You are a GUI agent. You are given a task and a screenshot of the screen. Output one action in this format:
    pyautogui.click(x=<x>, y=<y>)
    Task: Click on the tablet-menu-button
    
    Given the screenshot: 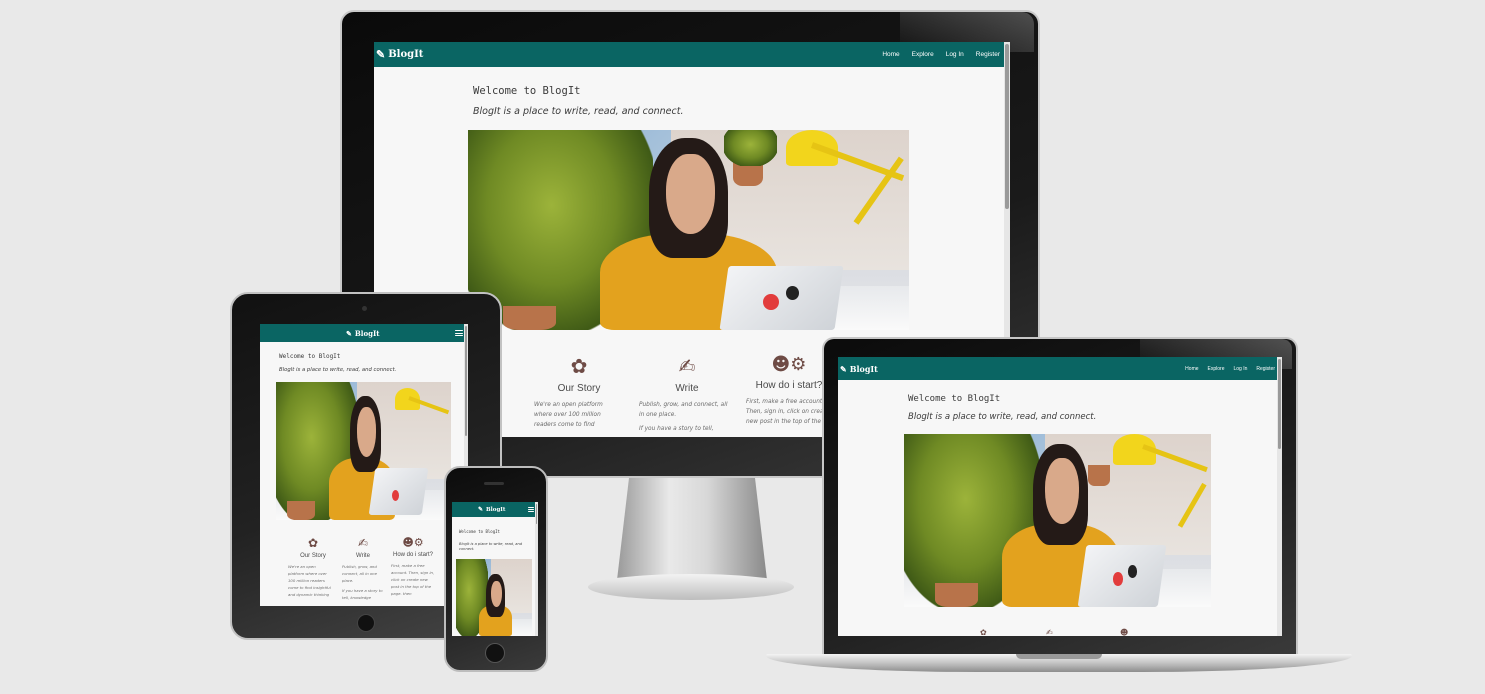 What is the action you would take?
    pyautogui.click(x=459, y=333)
    